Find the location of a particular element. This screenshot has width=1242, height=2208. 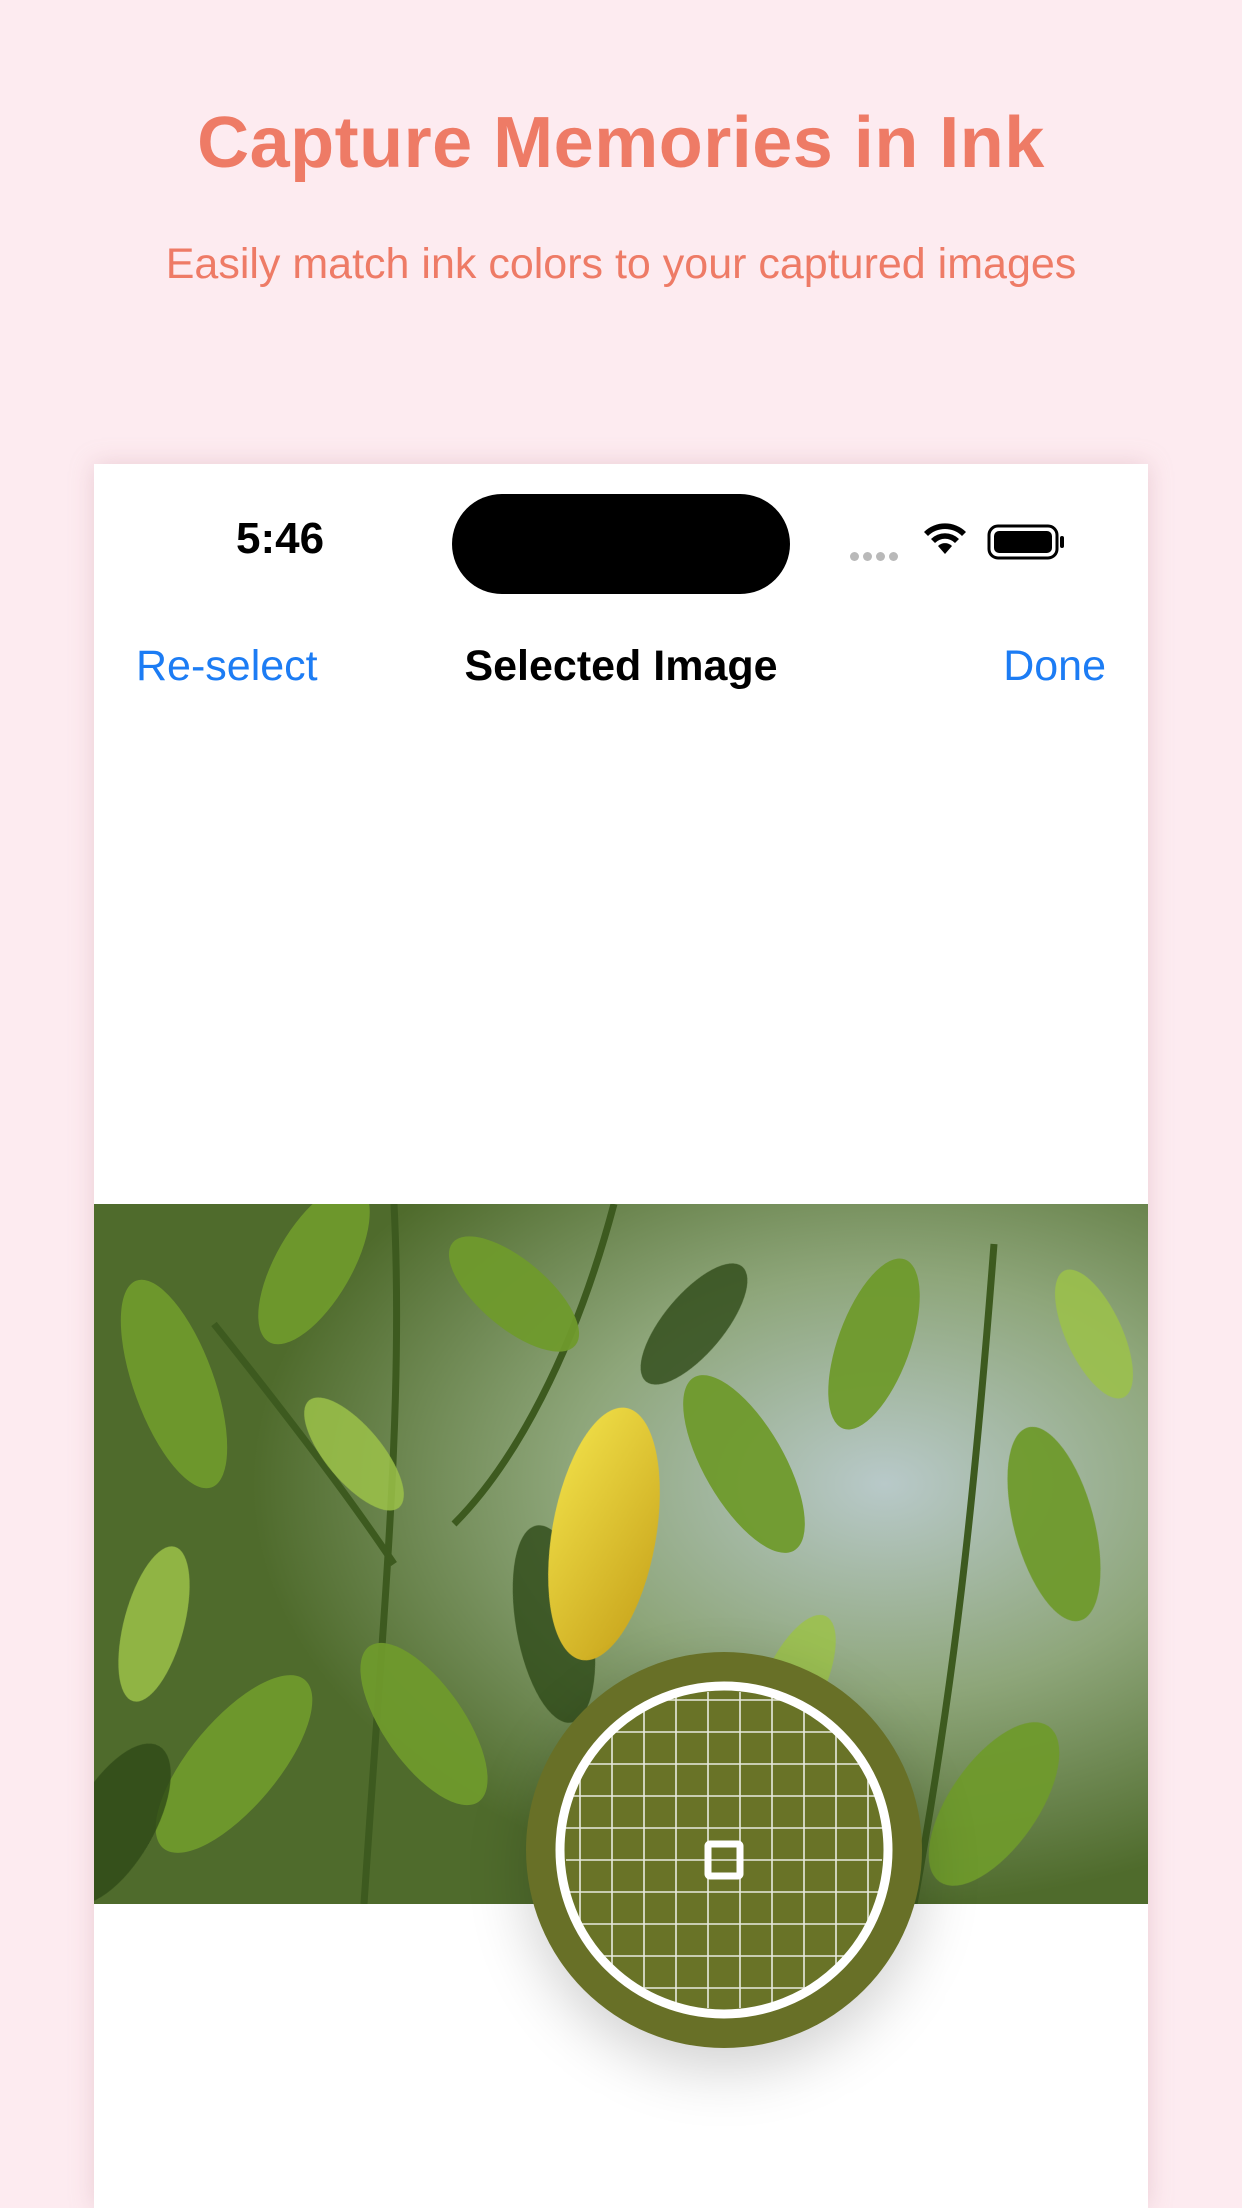

status-time: 5:46 is located at coordinates (280, 538).